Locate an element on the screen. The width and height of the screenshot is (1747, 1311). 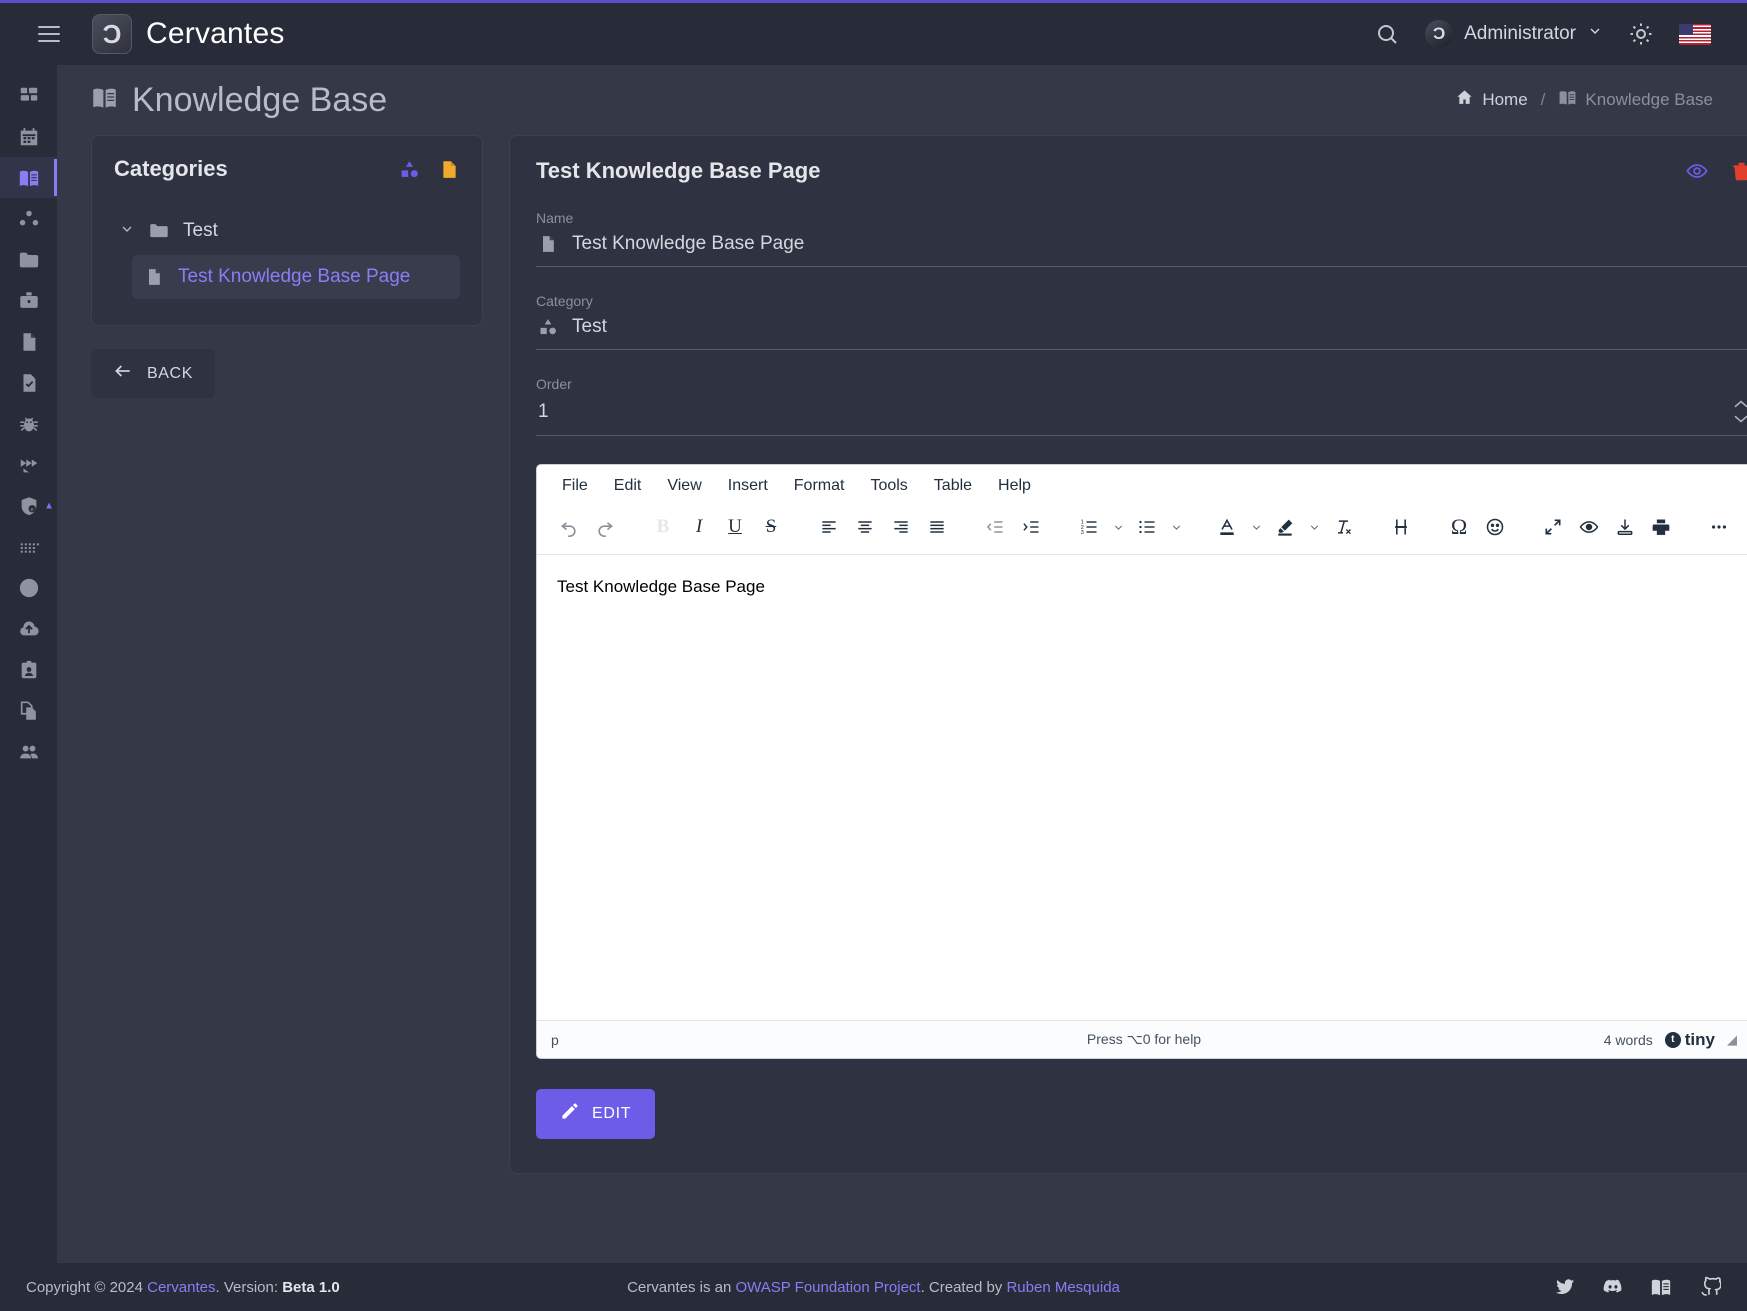
sidebar-item-dashboard is located at coordinates (28, 95).